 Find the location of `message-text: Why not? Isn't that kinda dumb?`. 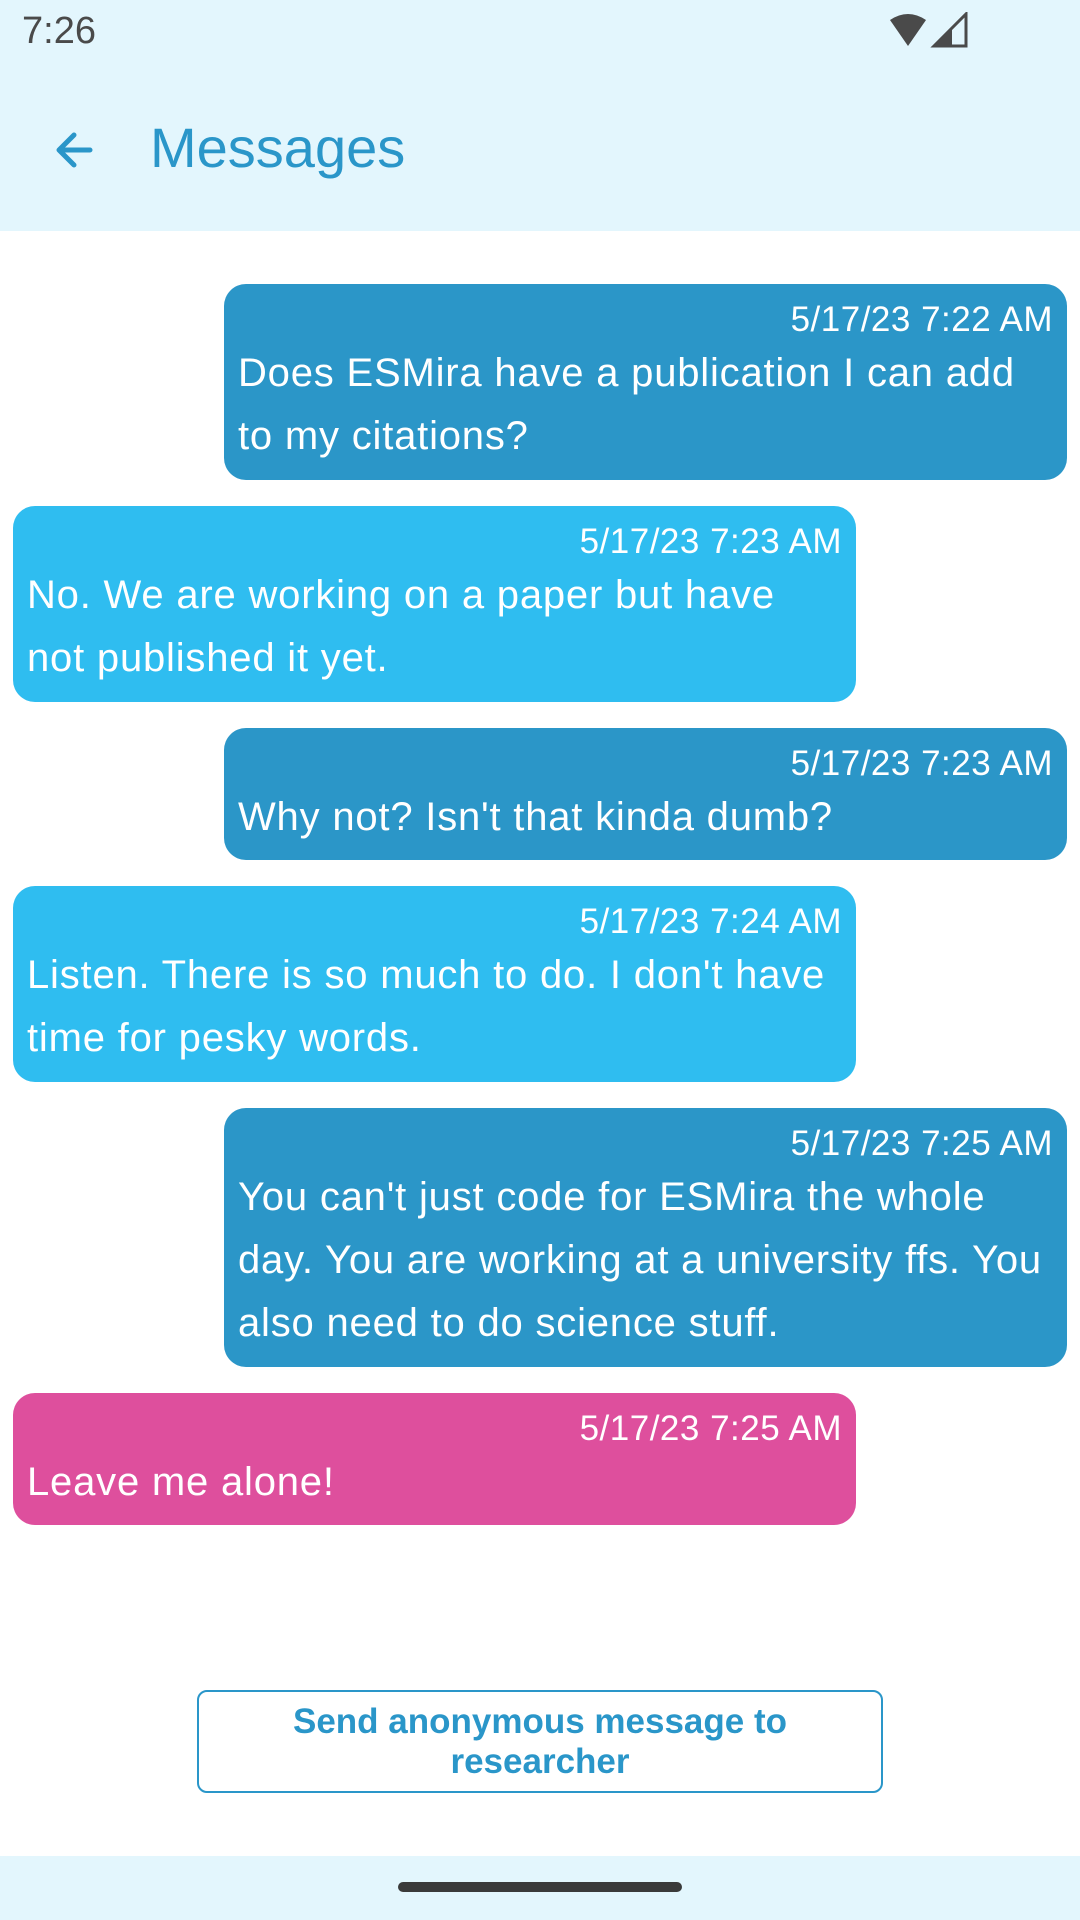

message-text: Why not? Isn't that kinda dumb? is located at coordinates (535, 817).